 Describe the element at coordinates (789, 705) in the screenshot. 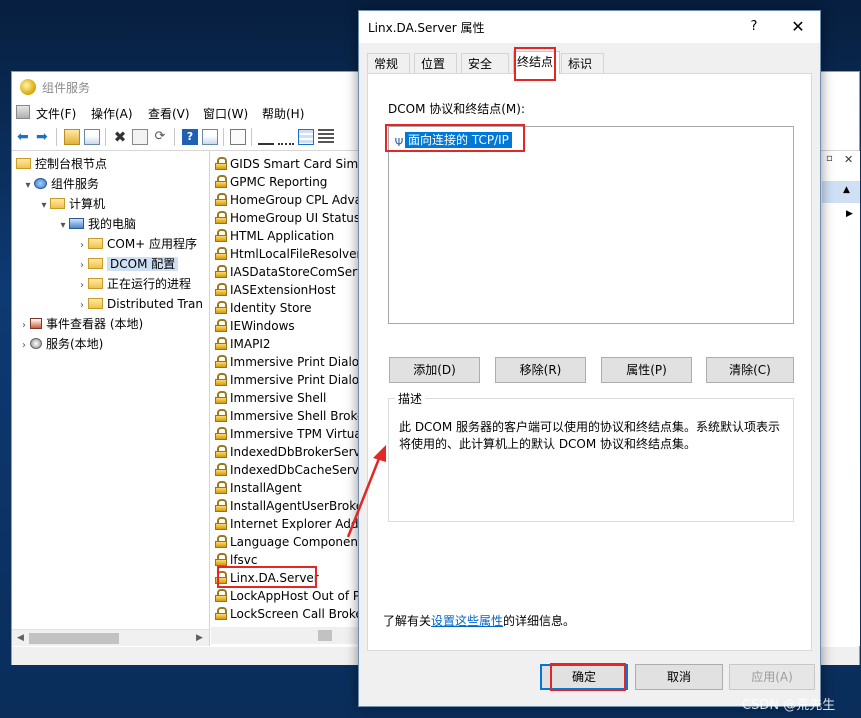

I see `watermark: CSDN @荒先生` at that location.